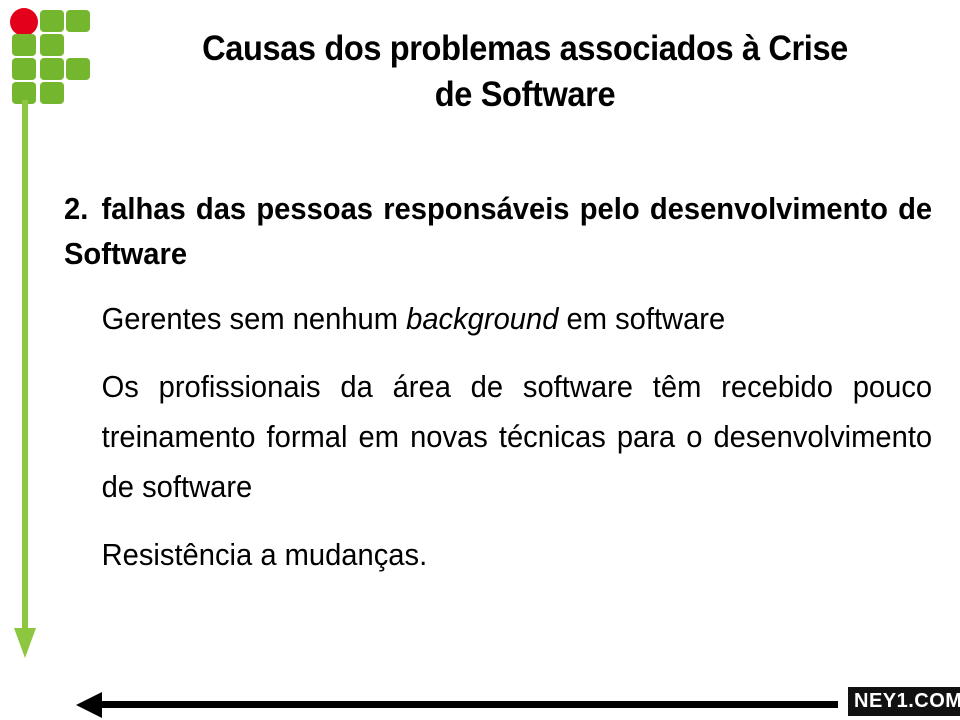 This screenshot has width=960, height=720. I want to click on arrow-head, so click(25, 643).